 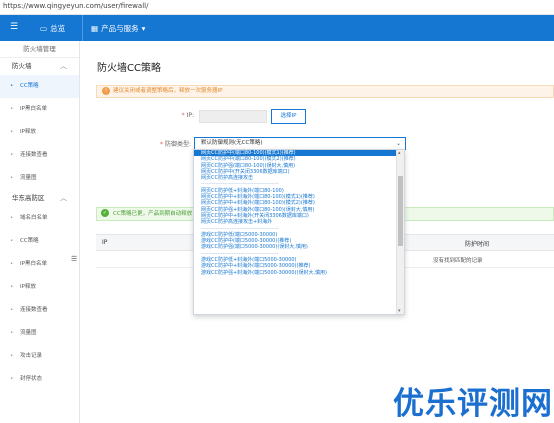 What do you see at coordinates (399, 311) in the screenshot?
I see `scroll-down-icon: ▾` at bounding box center [399, 311].